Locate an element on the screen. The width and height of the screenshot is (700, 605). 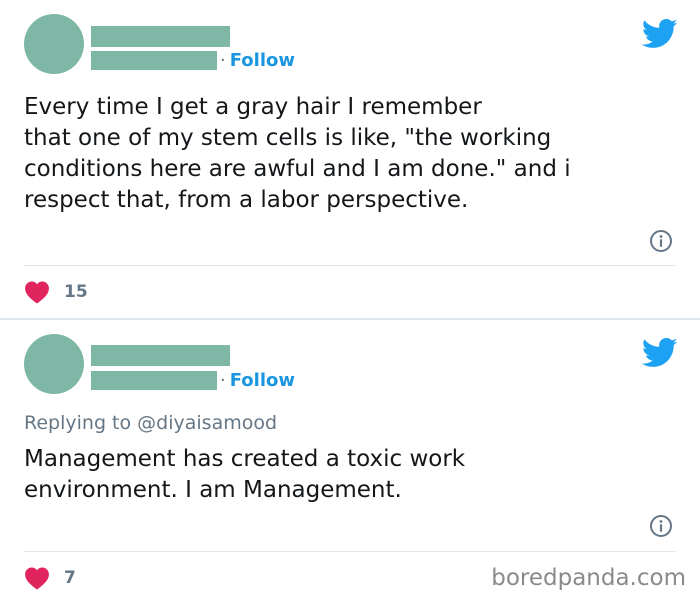
reply-handle-link: @diyaisamood is located at coordinates (207, 423).